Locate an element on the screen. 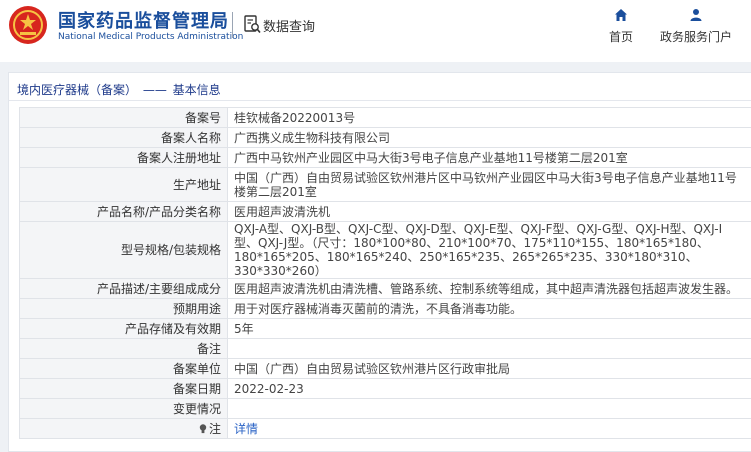 The height and width of the screenshot is (452, 751). table-row: 产品名称/产品分类名称 医用超声波清洗机 is located at coordinates (385, 211).